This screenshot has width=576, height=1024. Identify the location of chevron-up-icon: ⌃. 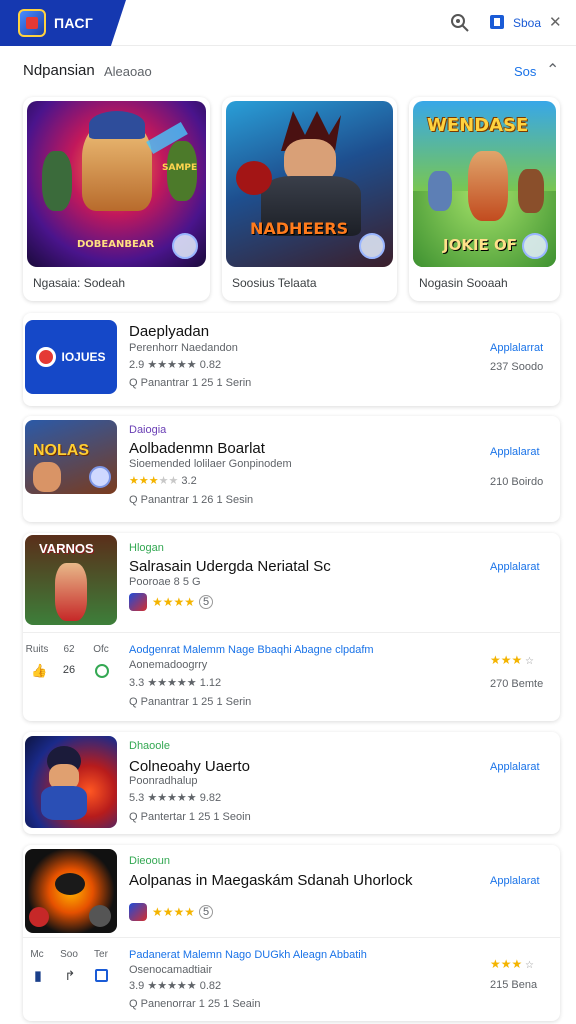
(552, 70).